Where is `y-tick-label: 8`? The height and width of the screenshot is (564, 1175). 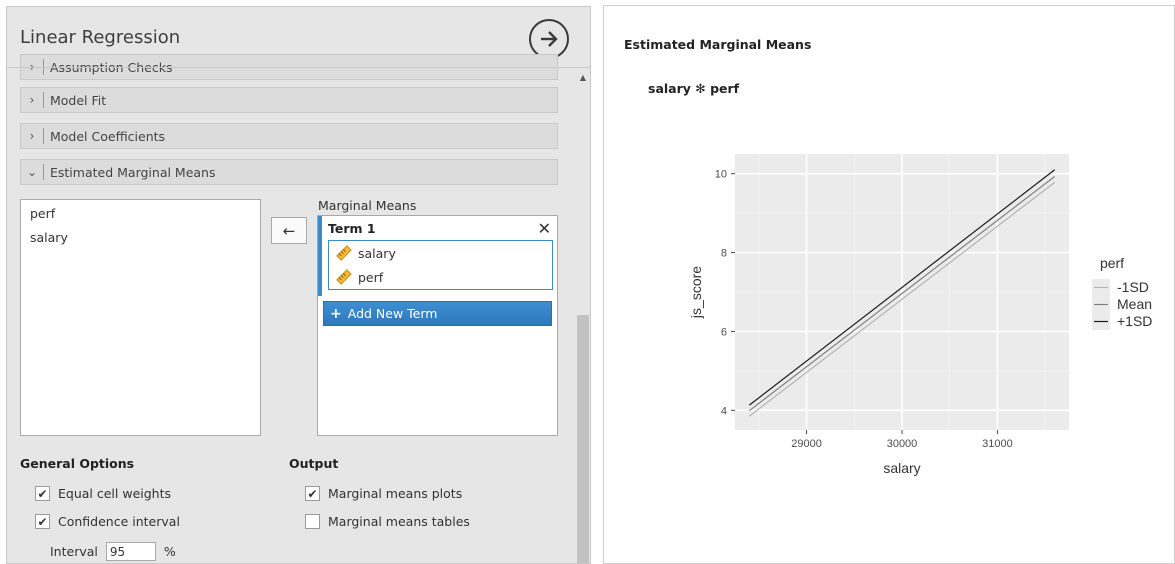 y-tick-label: 8 is located at coordinates (724, 254).